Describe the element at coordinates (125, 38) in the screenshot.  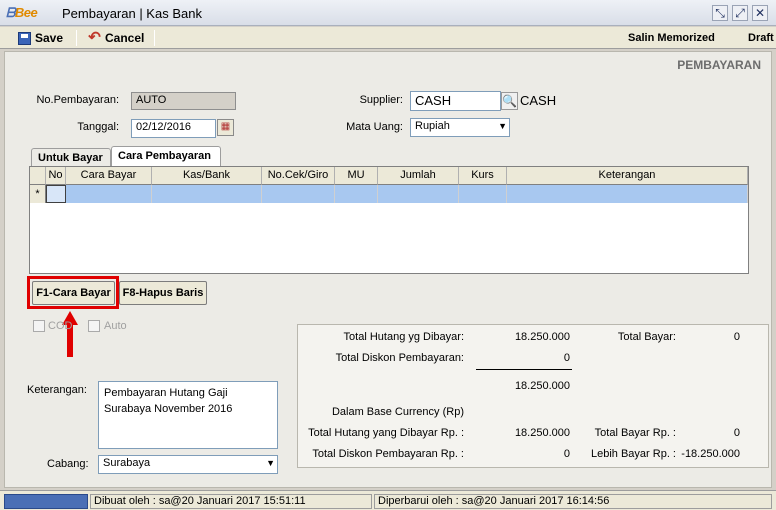
I see `cancel-label: Cancel` at that location.